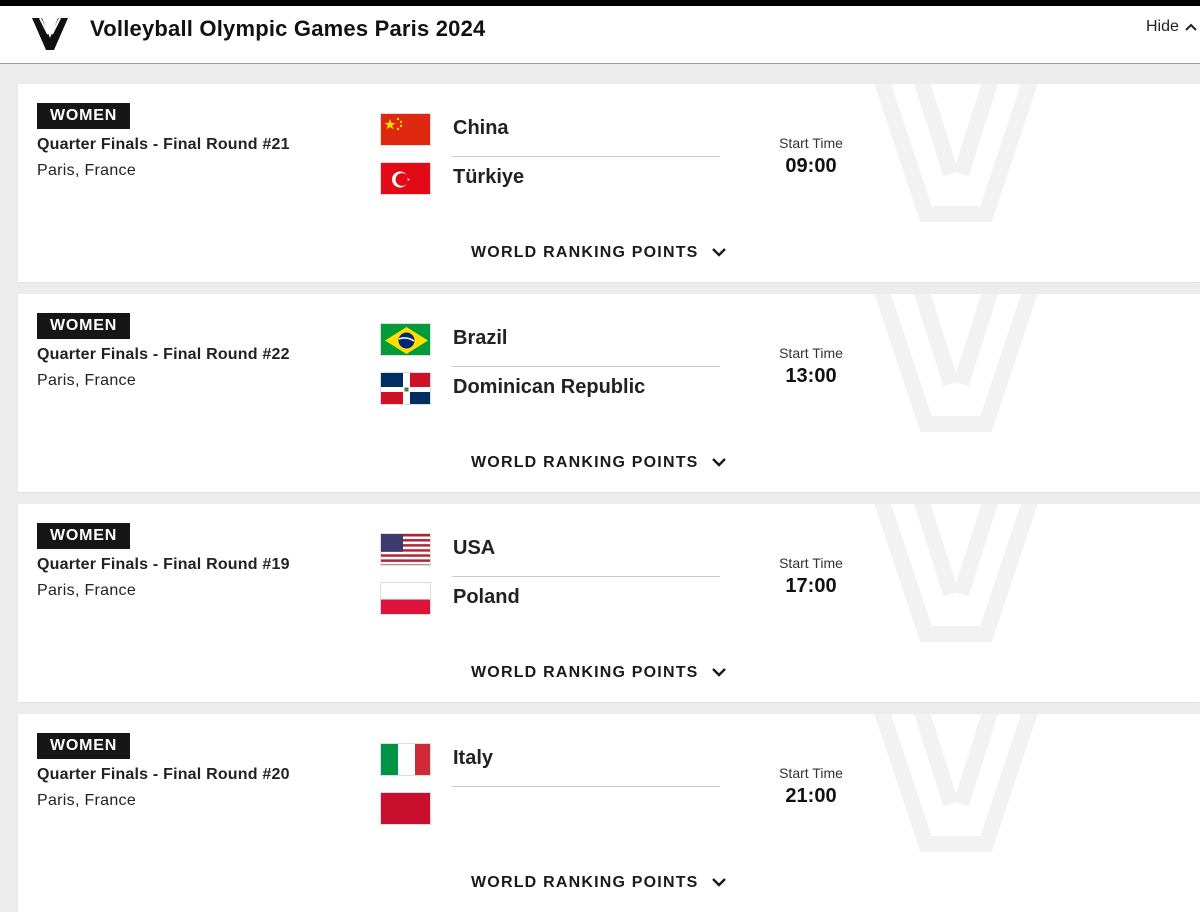 Image resolution: width=1200 pixels, height=912 pixels. Describe the element at coordinates (288, 28) in the screenshot. I see `page-title: Volleyball Olympic Games Paris 2024` at that location.